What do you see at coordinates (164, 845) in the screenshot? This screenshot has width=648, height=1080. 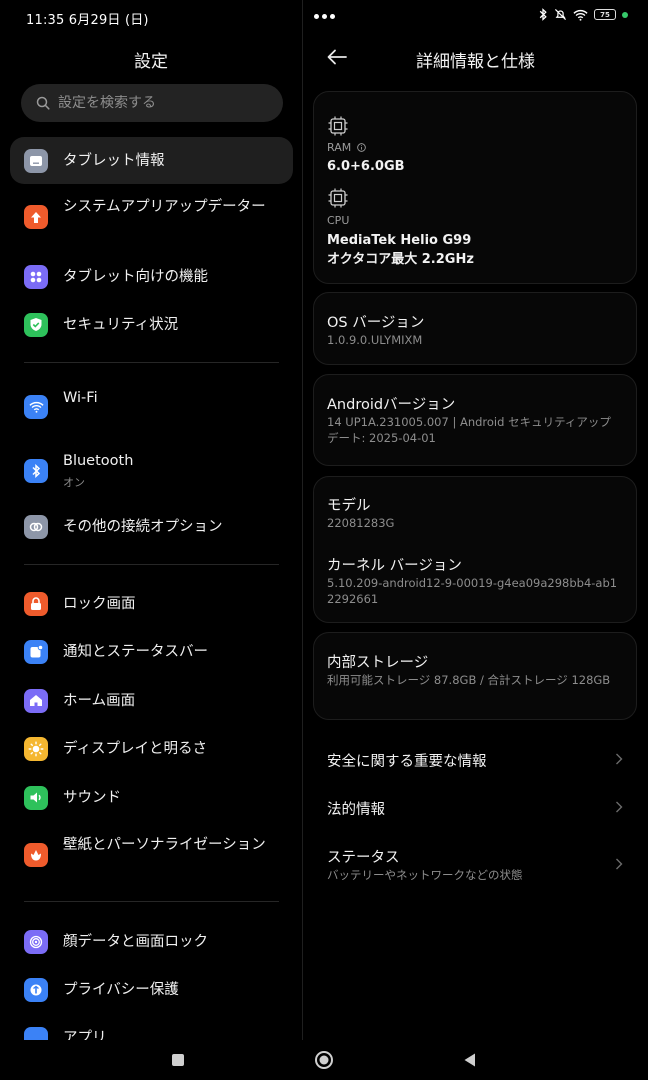 I see `sidebar-item-label: 壁紙とパーソナライゼーション` at bounding box center [164, 845].